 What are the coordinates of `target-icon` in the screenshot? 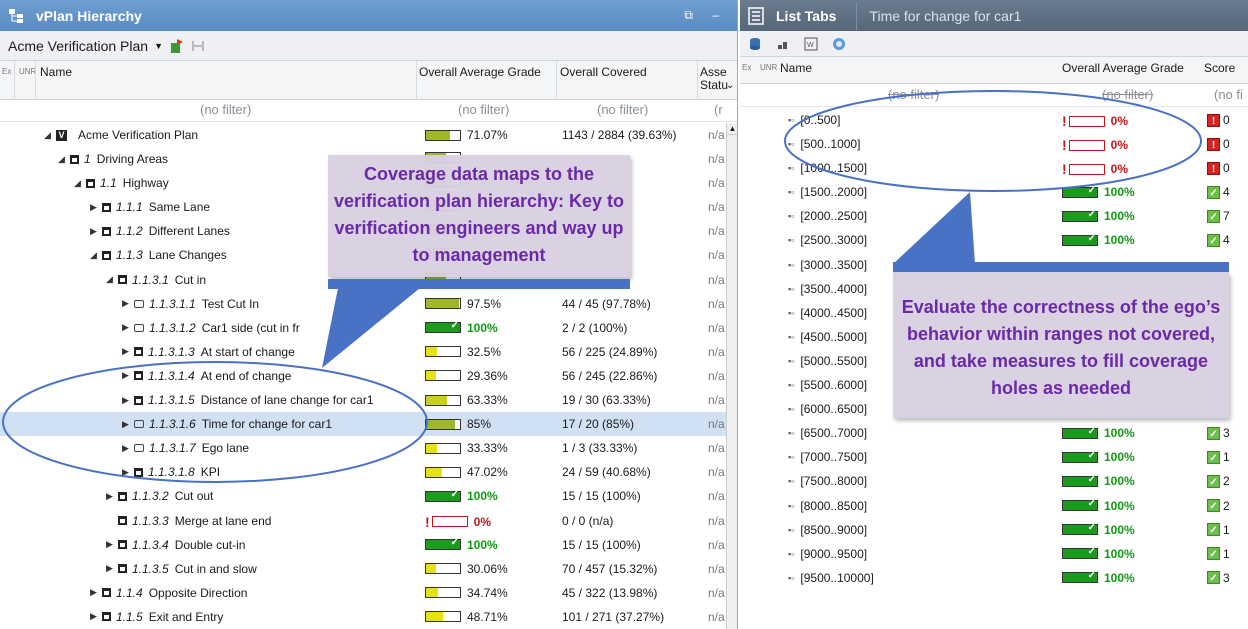 It's located at (839, 44).